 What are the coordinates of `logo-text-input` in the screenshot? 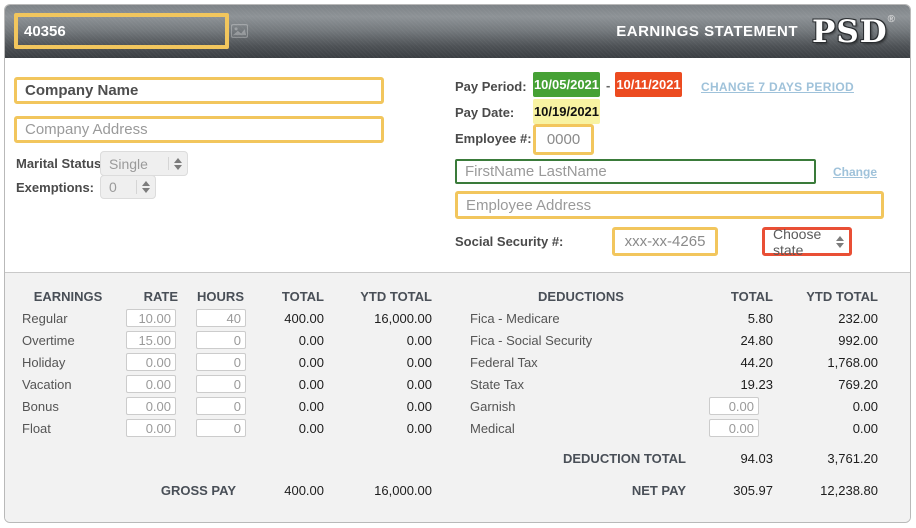 It's located at (124, 31).